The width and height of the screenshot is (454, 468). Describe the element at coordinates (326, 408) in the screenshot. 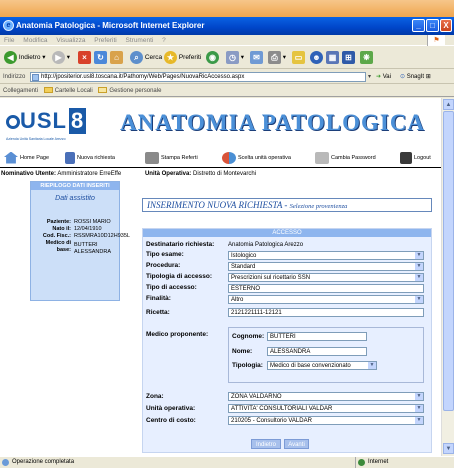

I see `unita-select: ATTIVITA' CONSULTORIALI VALDAR ▼` at that location.